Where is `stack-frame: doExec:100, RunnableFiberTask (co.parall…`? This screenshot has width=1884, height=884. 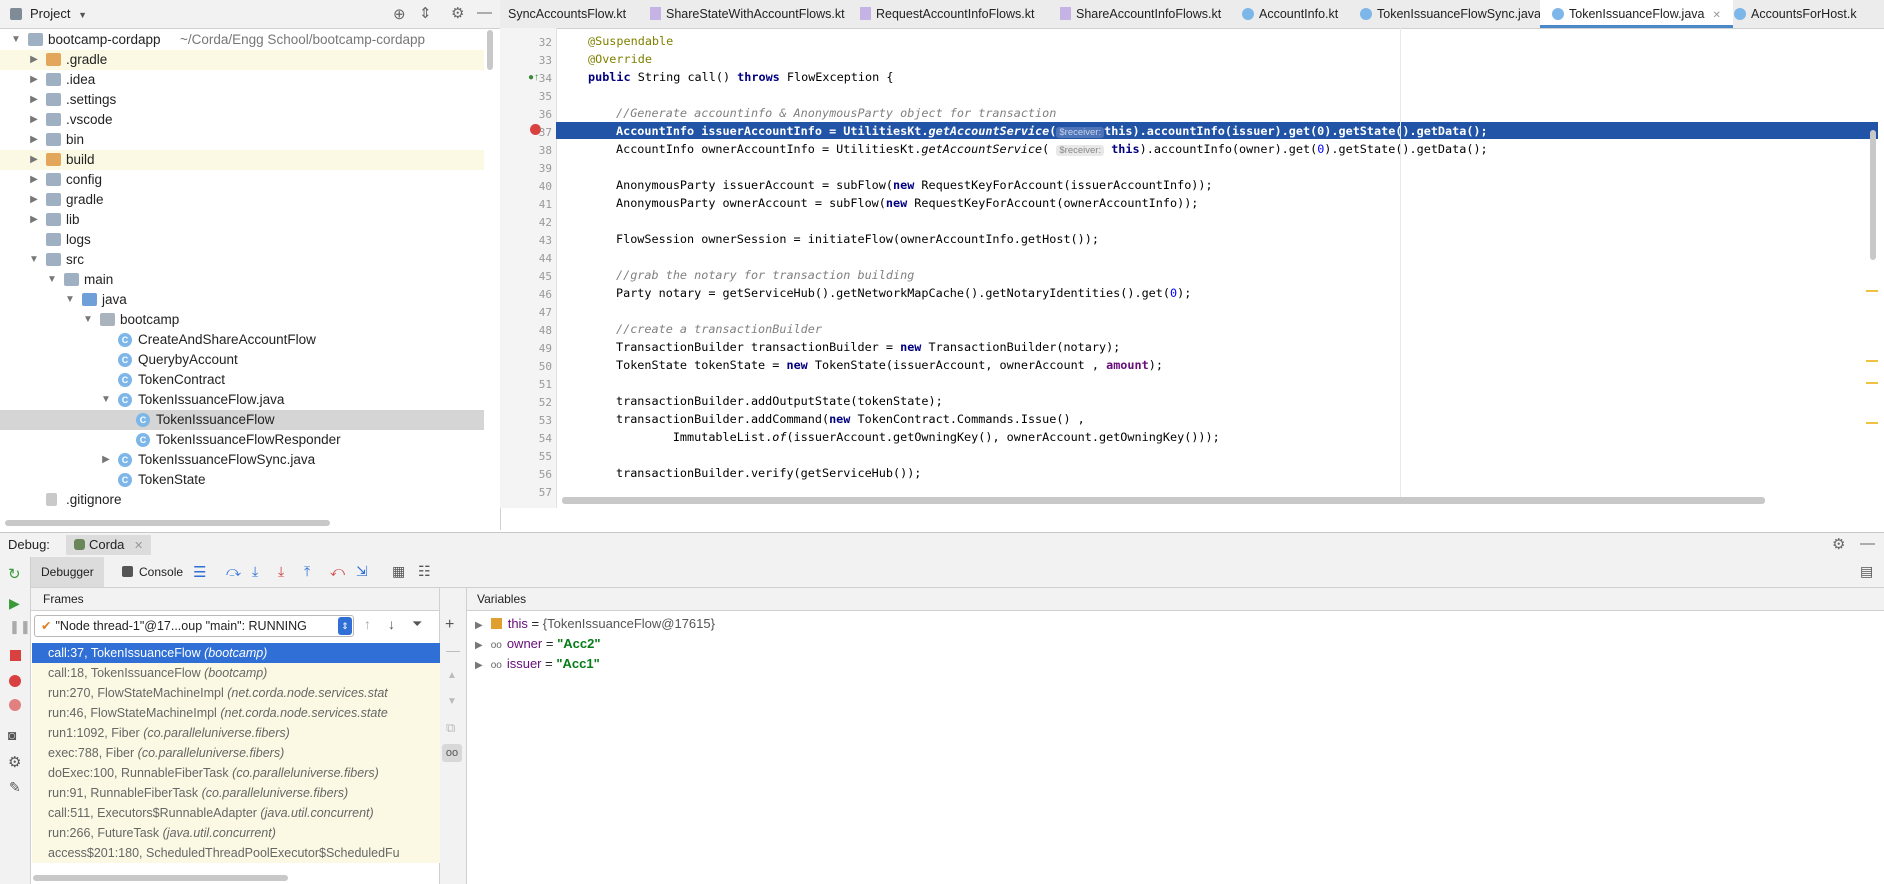
stack-frame: doExec:100, RunnableFiberTask (co.parall… is located at coordinates (236, 773).